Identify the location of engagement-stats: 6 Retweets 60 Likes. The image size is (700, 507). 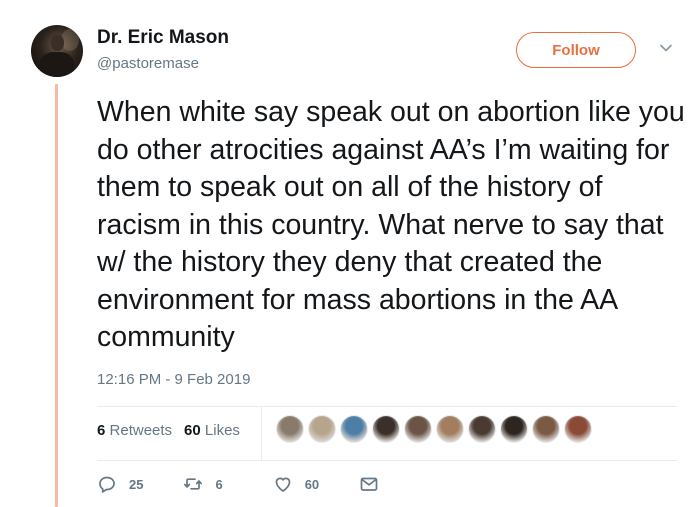
(168, 430).